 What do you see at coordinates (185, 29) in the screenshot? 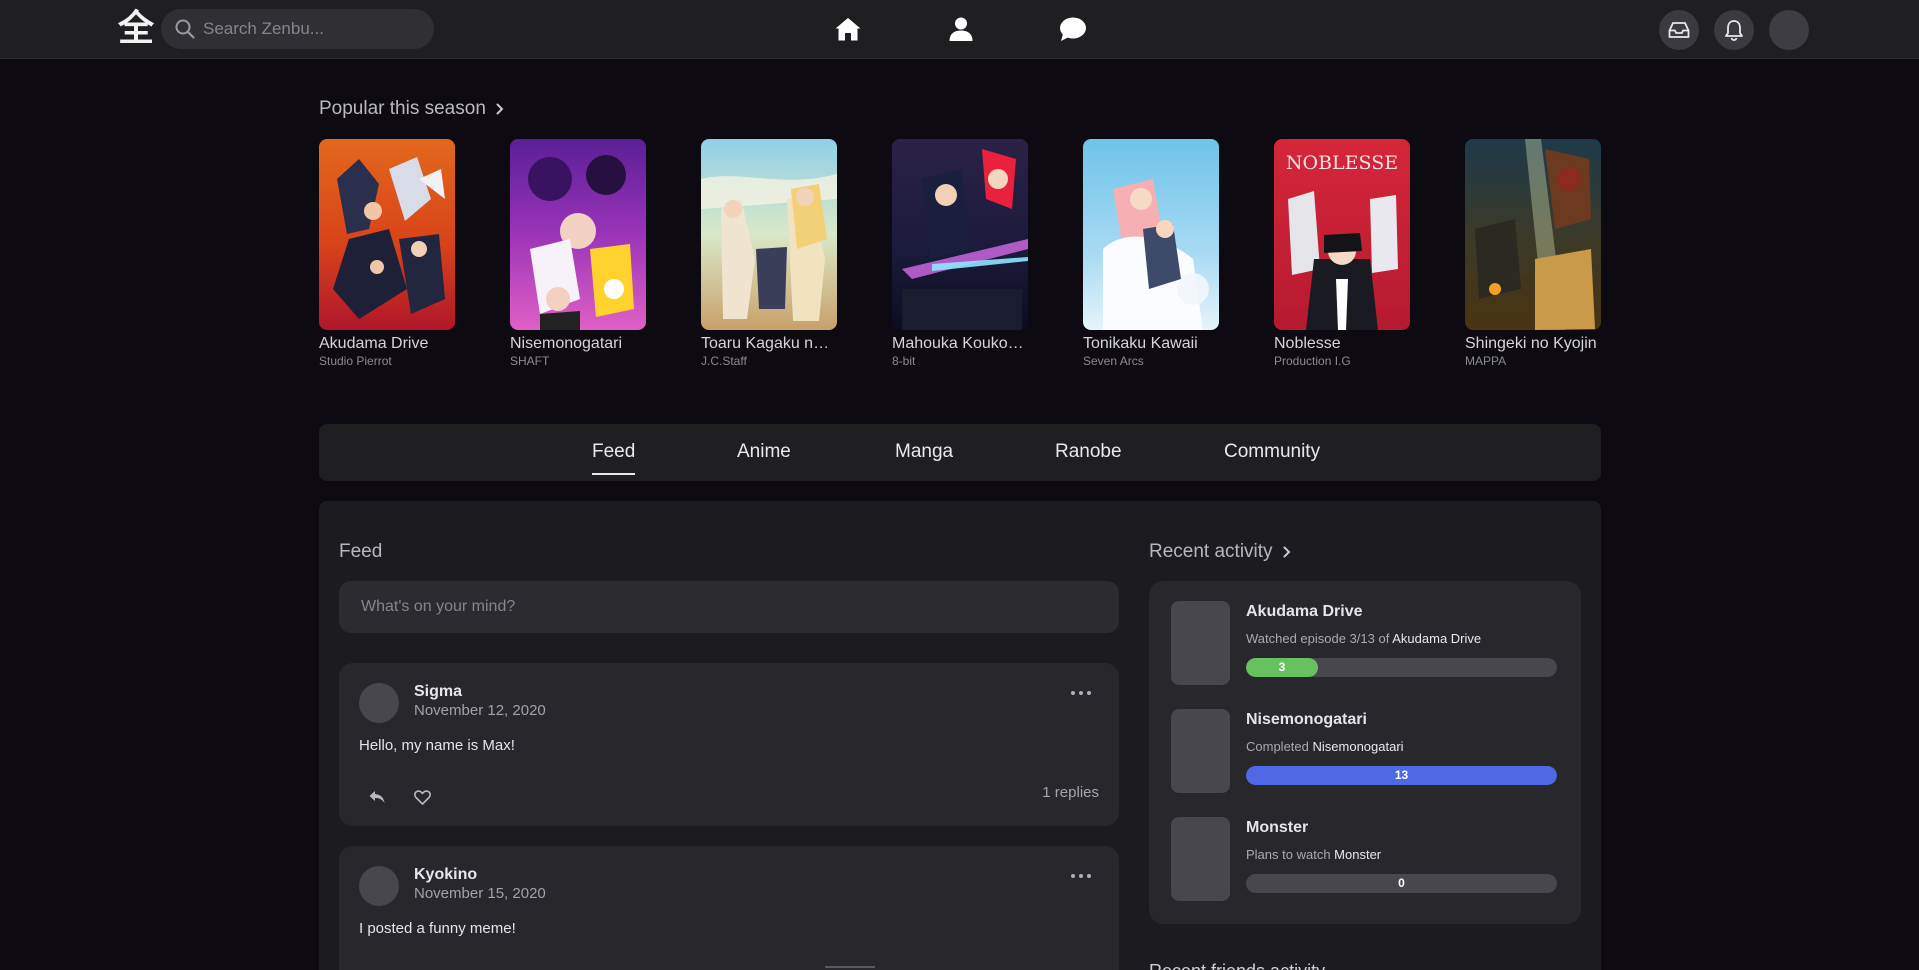
I see `search-icon` at bounding box center [185, 29].